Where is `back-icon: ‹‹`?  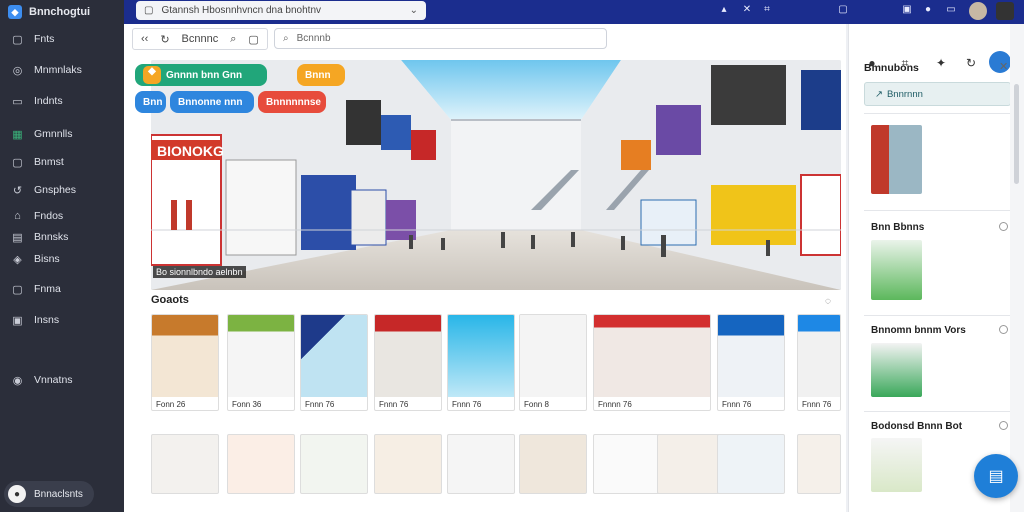
back-icon: ‹‹ is located at coordinates (144, 39).